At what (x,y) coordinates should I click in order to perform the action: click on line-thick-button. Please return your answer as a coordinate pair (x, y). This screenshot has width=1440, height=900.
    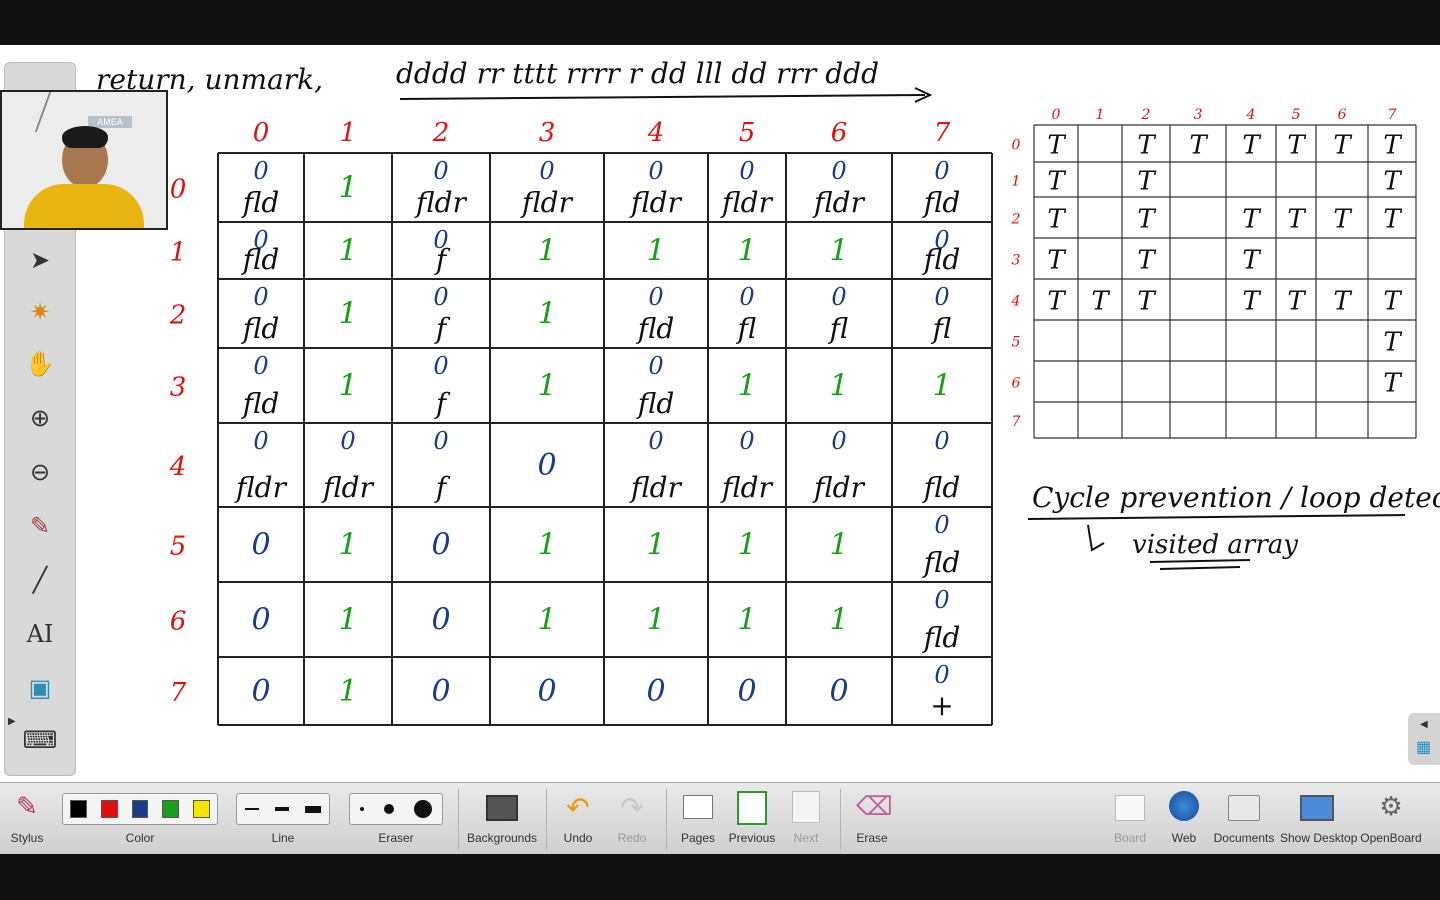
    Looking at the image, I should click on (313, 809).